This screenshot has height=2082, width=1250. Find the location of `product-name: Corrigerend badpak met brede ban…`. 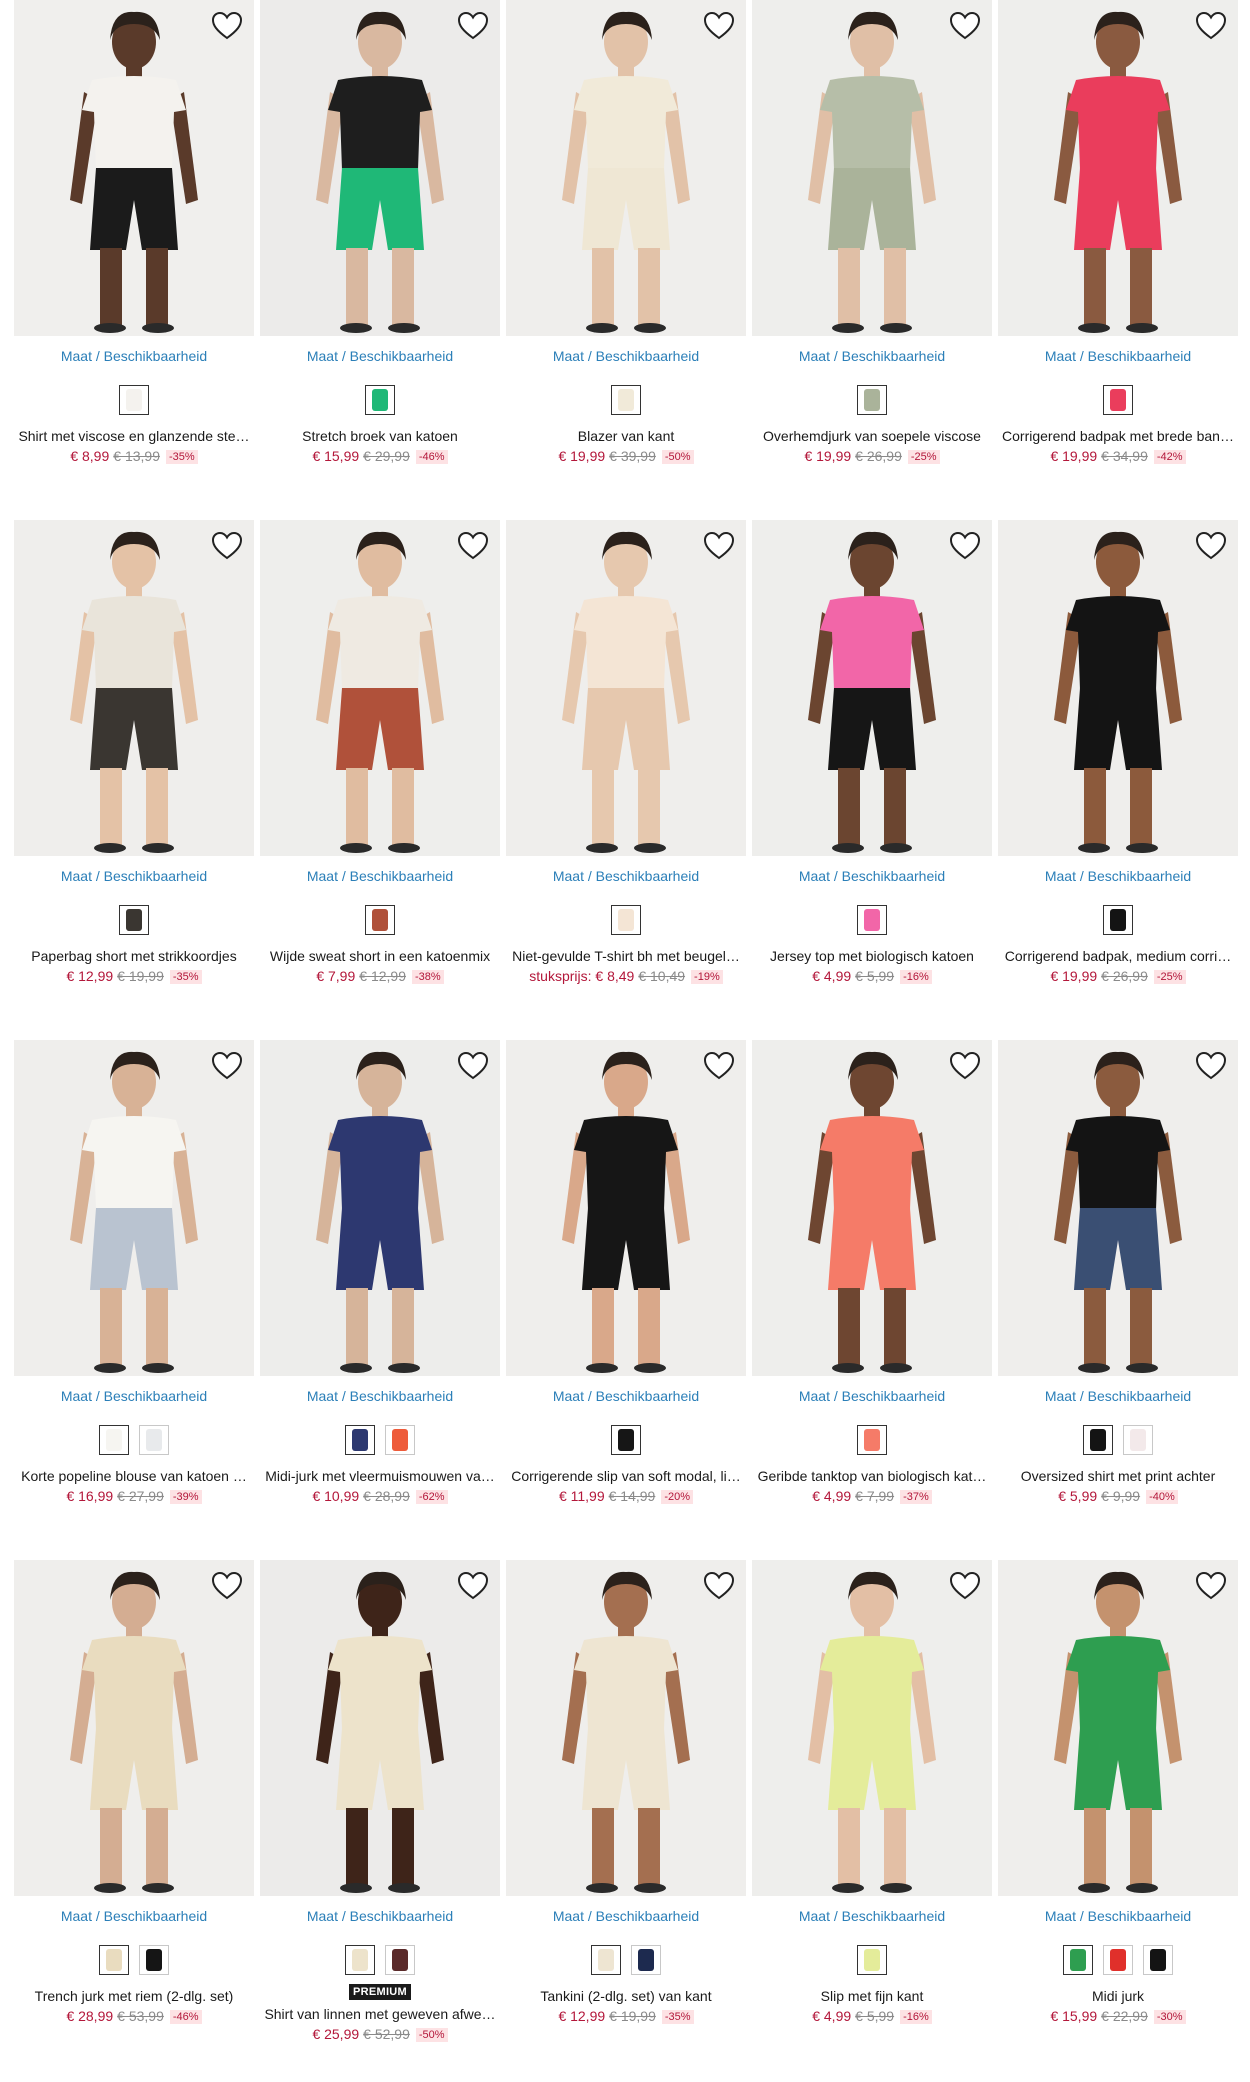

product-name: Corrigerend badpak met brede ban… is located at coordinates (1118, 436).